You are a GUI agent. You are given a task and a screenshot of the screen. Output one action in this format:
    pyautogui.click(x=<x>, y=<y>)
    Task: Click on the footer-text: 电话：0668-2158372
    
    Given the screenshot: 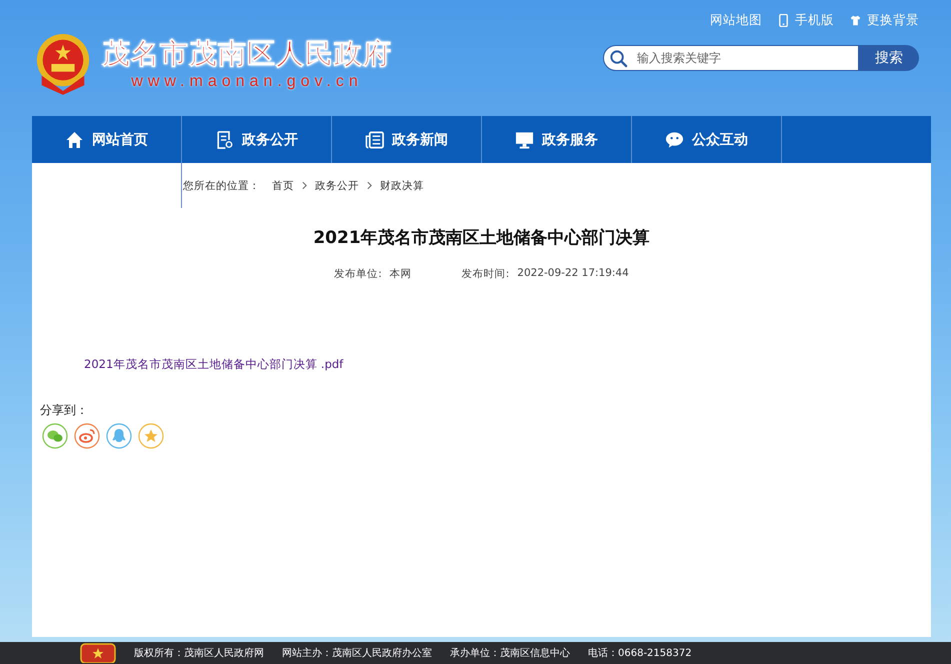 What is the action you would take?
    pyautogui.click(x=640, y=653)
    